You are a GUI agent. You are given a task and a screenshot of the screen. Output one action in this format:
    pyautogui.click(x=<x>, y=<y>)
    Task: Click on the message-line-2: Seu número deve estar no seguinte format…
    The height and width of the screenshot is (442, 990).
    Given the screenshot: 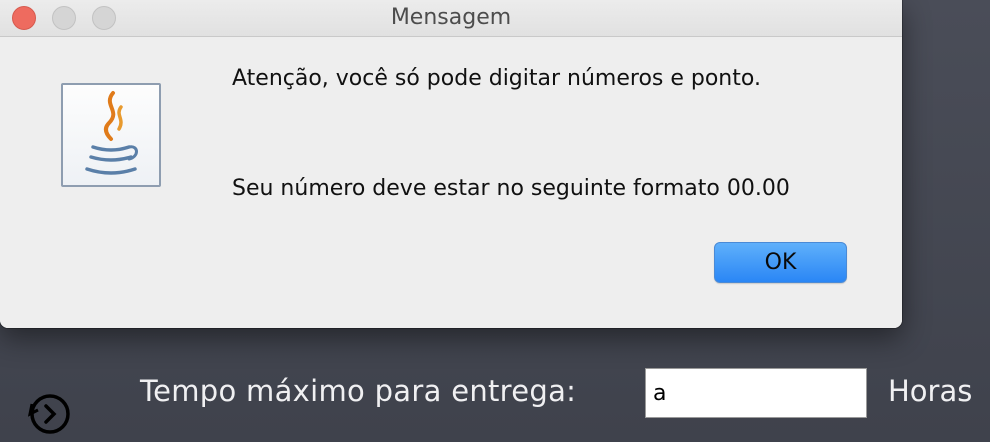 What is the action you would take?
    pyautogui.click(x=511, y=188)
    